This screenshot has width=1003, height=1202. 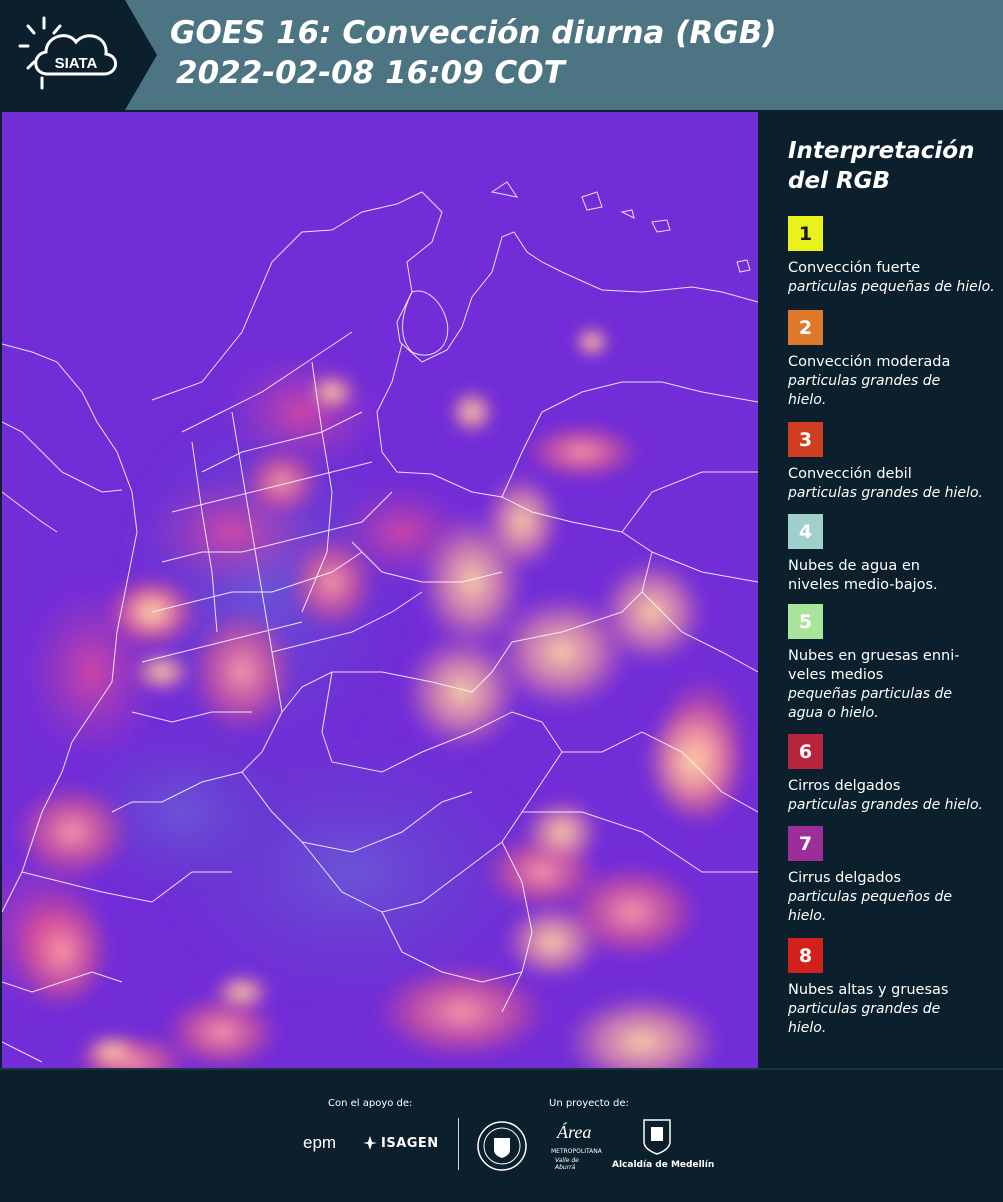 What do you see at coordinates (576, 1151) in the screenshot?
I see `area-line1: METROPOLITANA` at bounding box center [576, 1151].